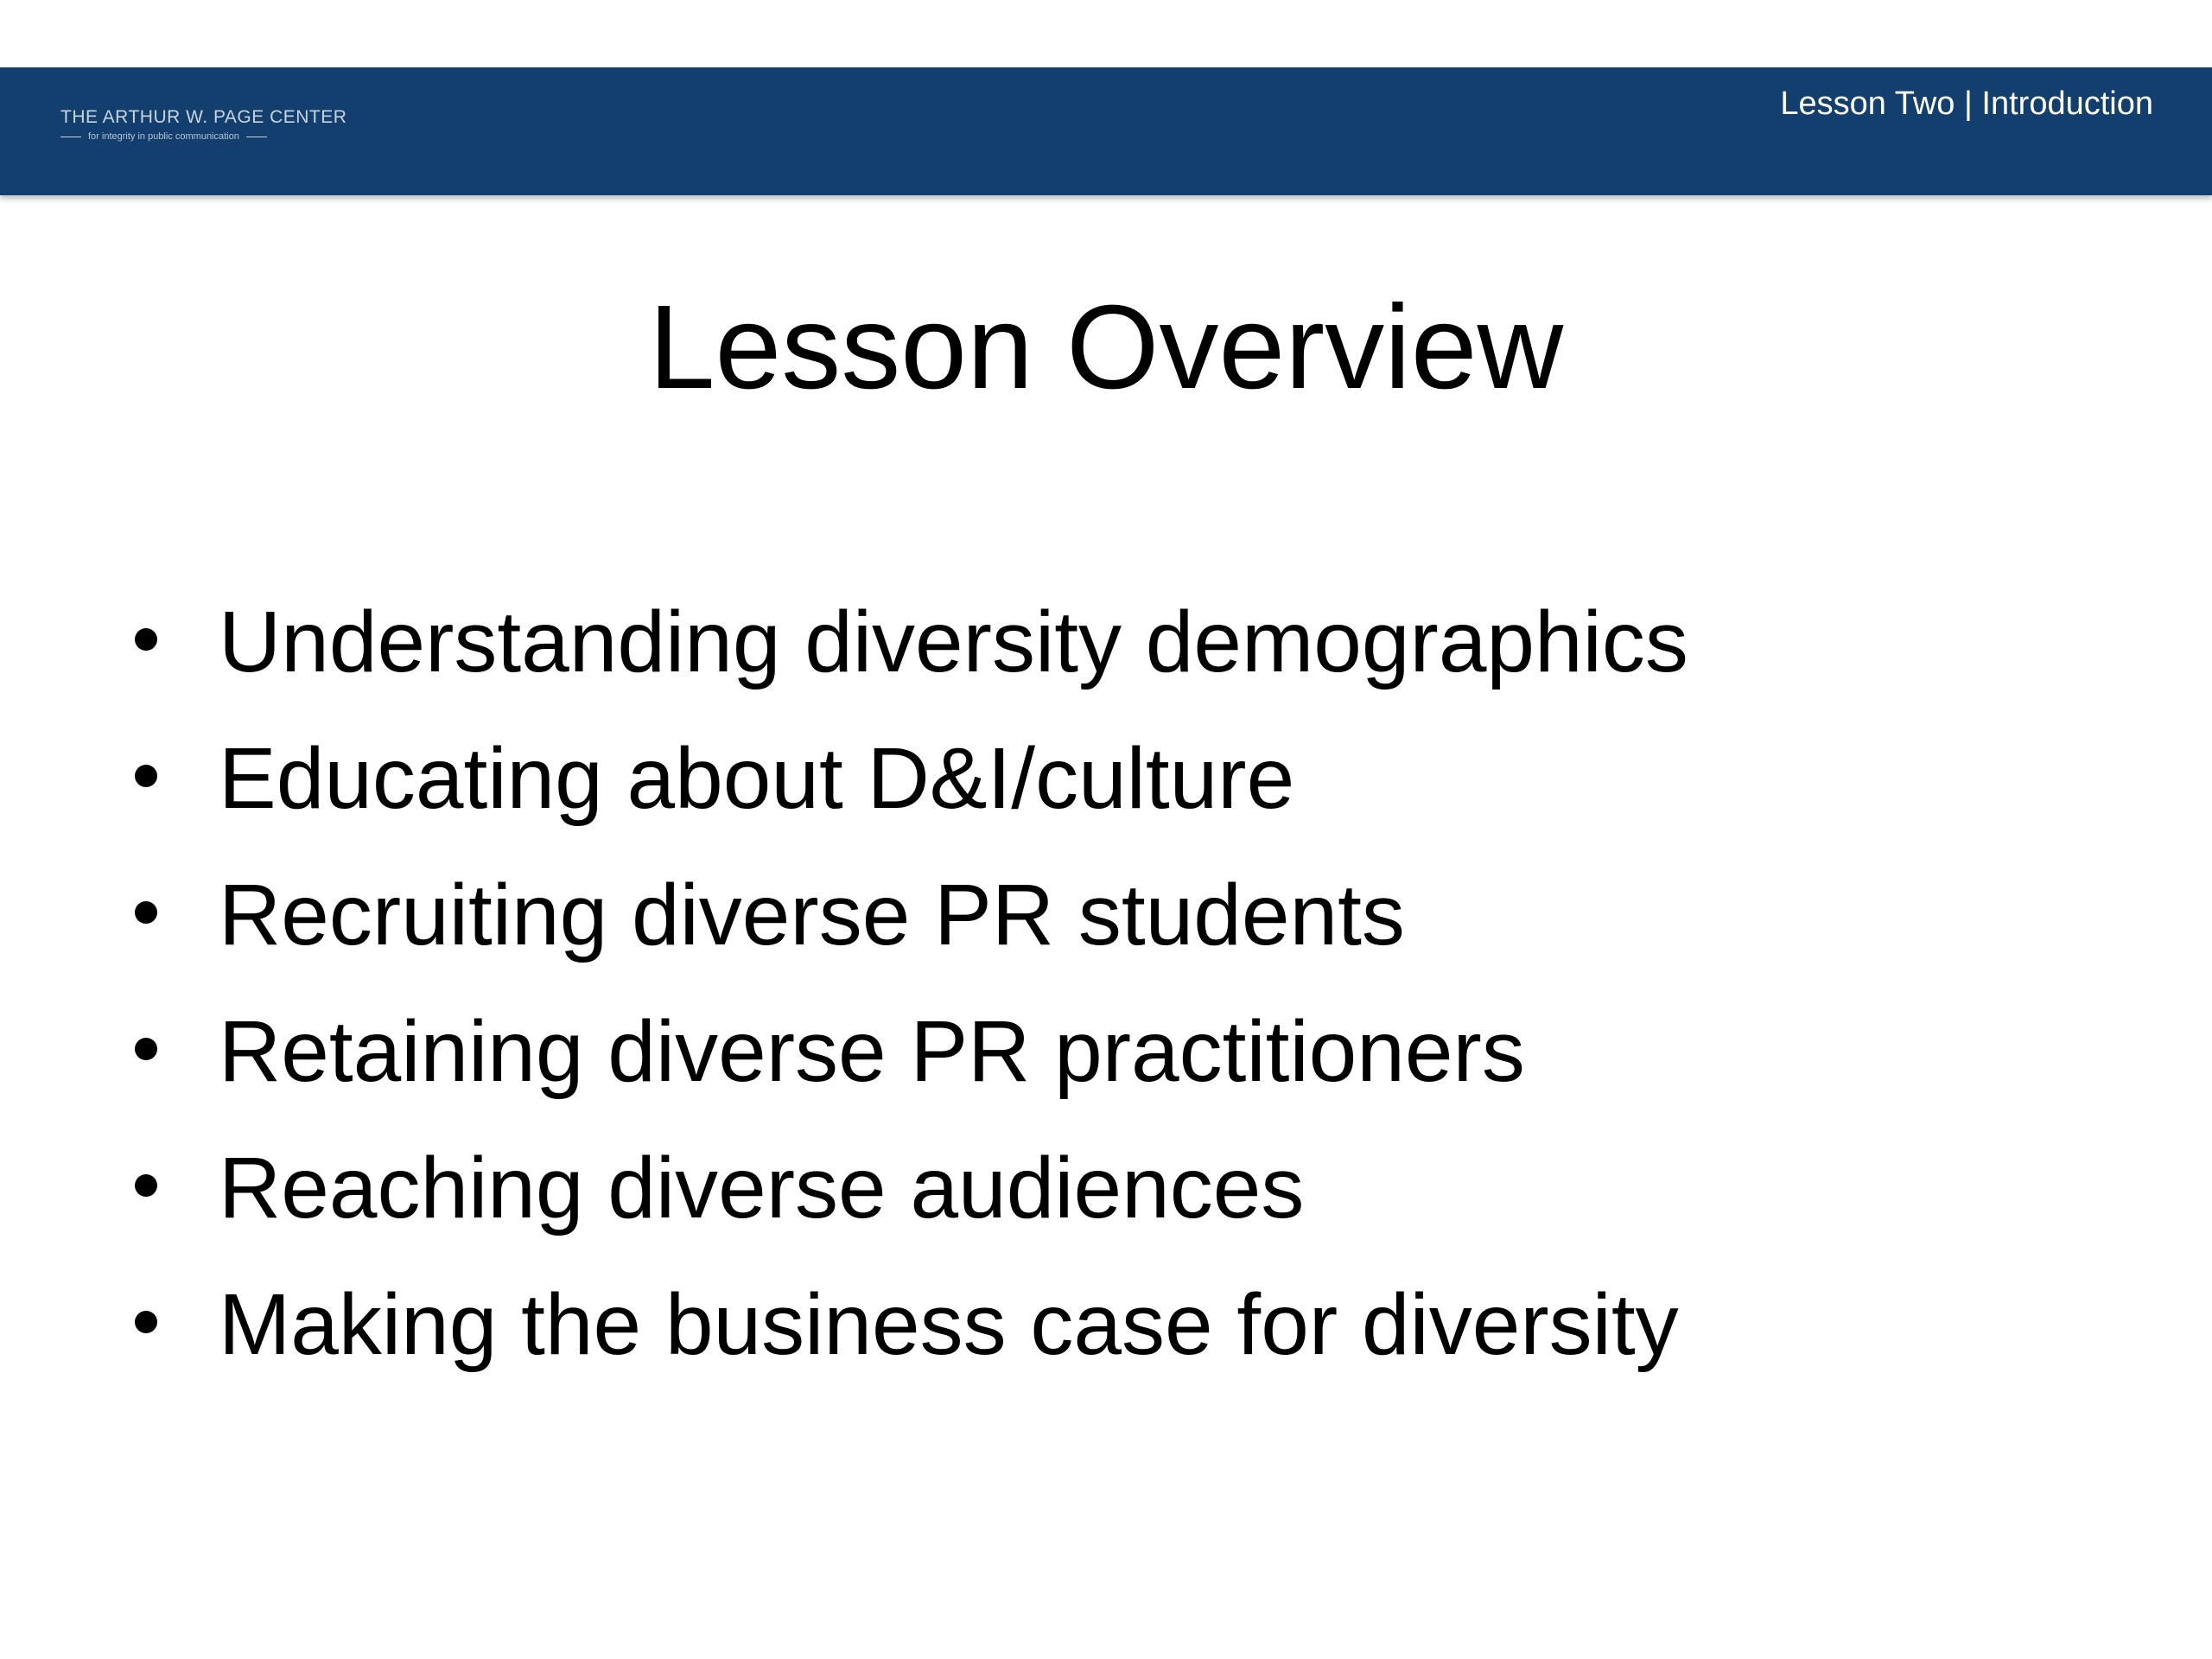 The width and height of the screenshot is (2212, 1659). I want to click on bullet-text: Reaching diverse audiences, so click(762, 1188).